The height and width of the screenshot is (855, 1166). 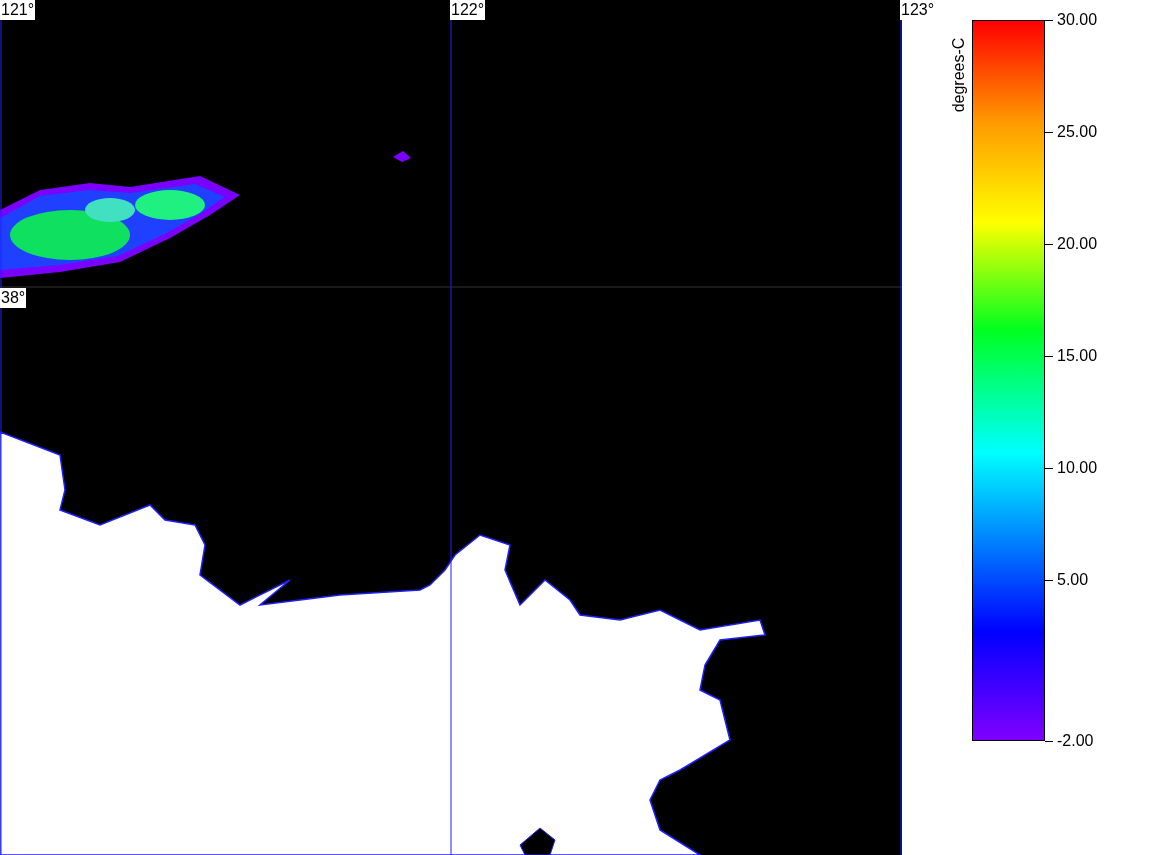 What do you see at coordinates (1077, 20) in the screenshot?
I see `colorbar-tick-label: 30.00` at bounding box center [1077, 20].